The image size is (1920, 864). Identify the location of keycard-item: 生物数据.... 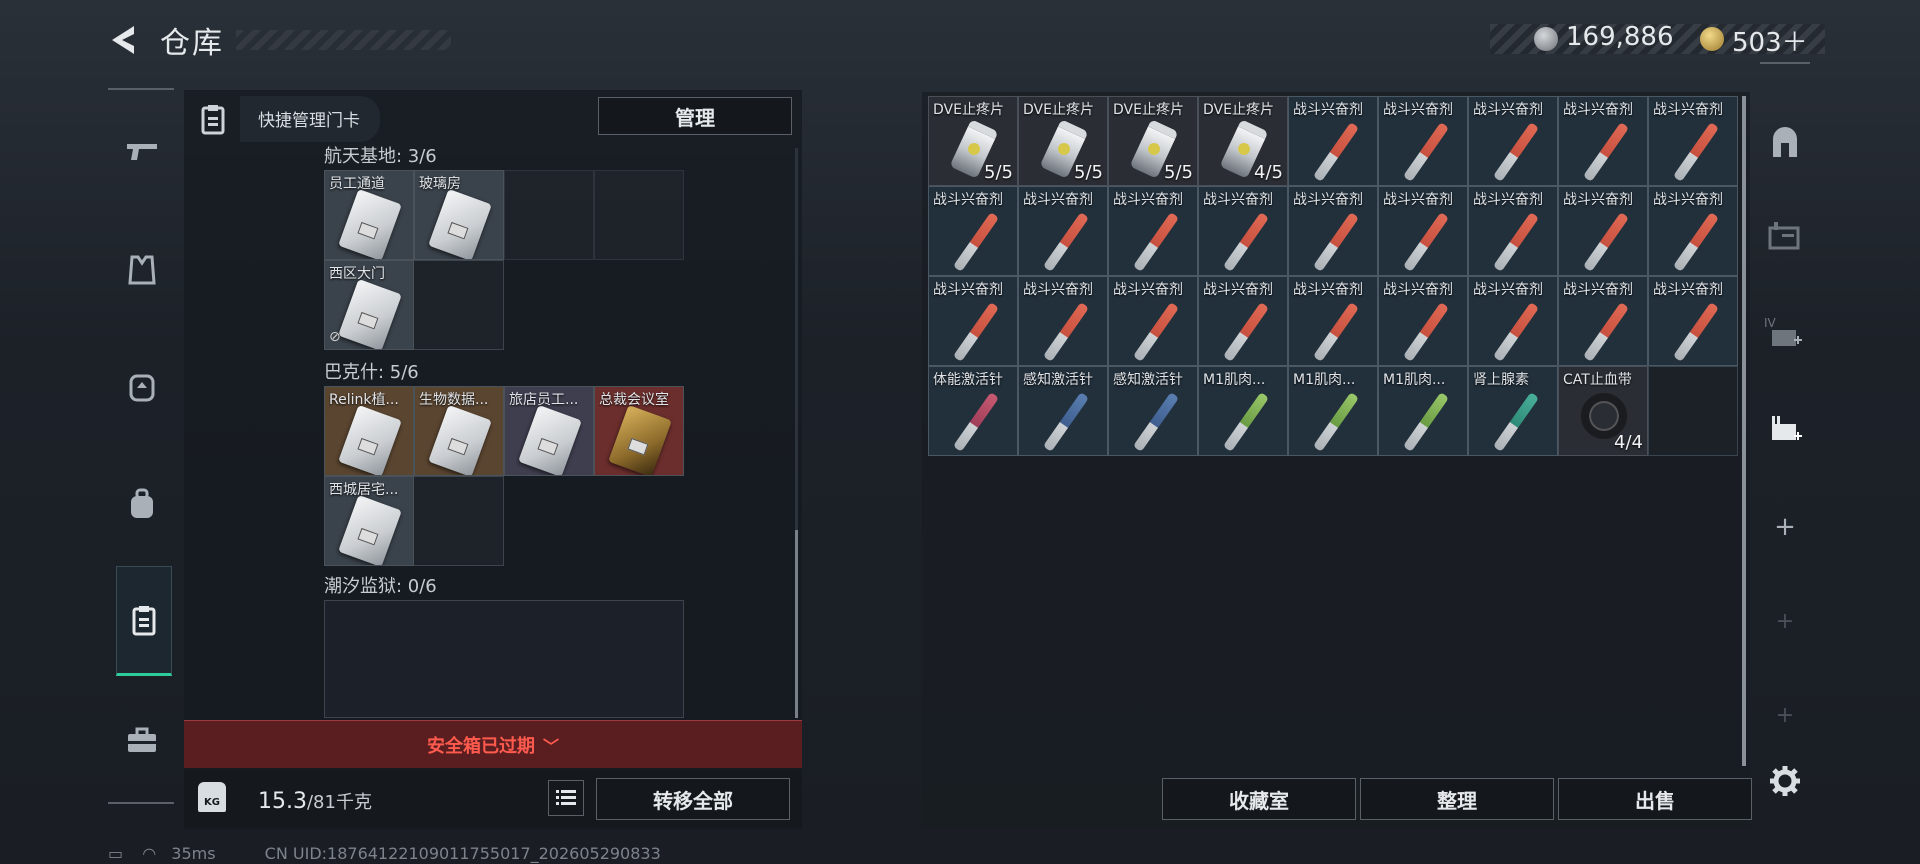
(459, 431).